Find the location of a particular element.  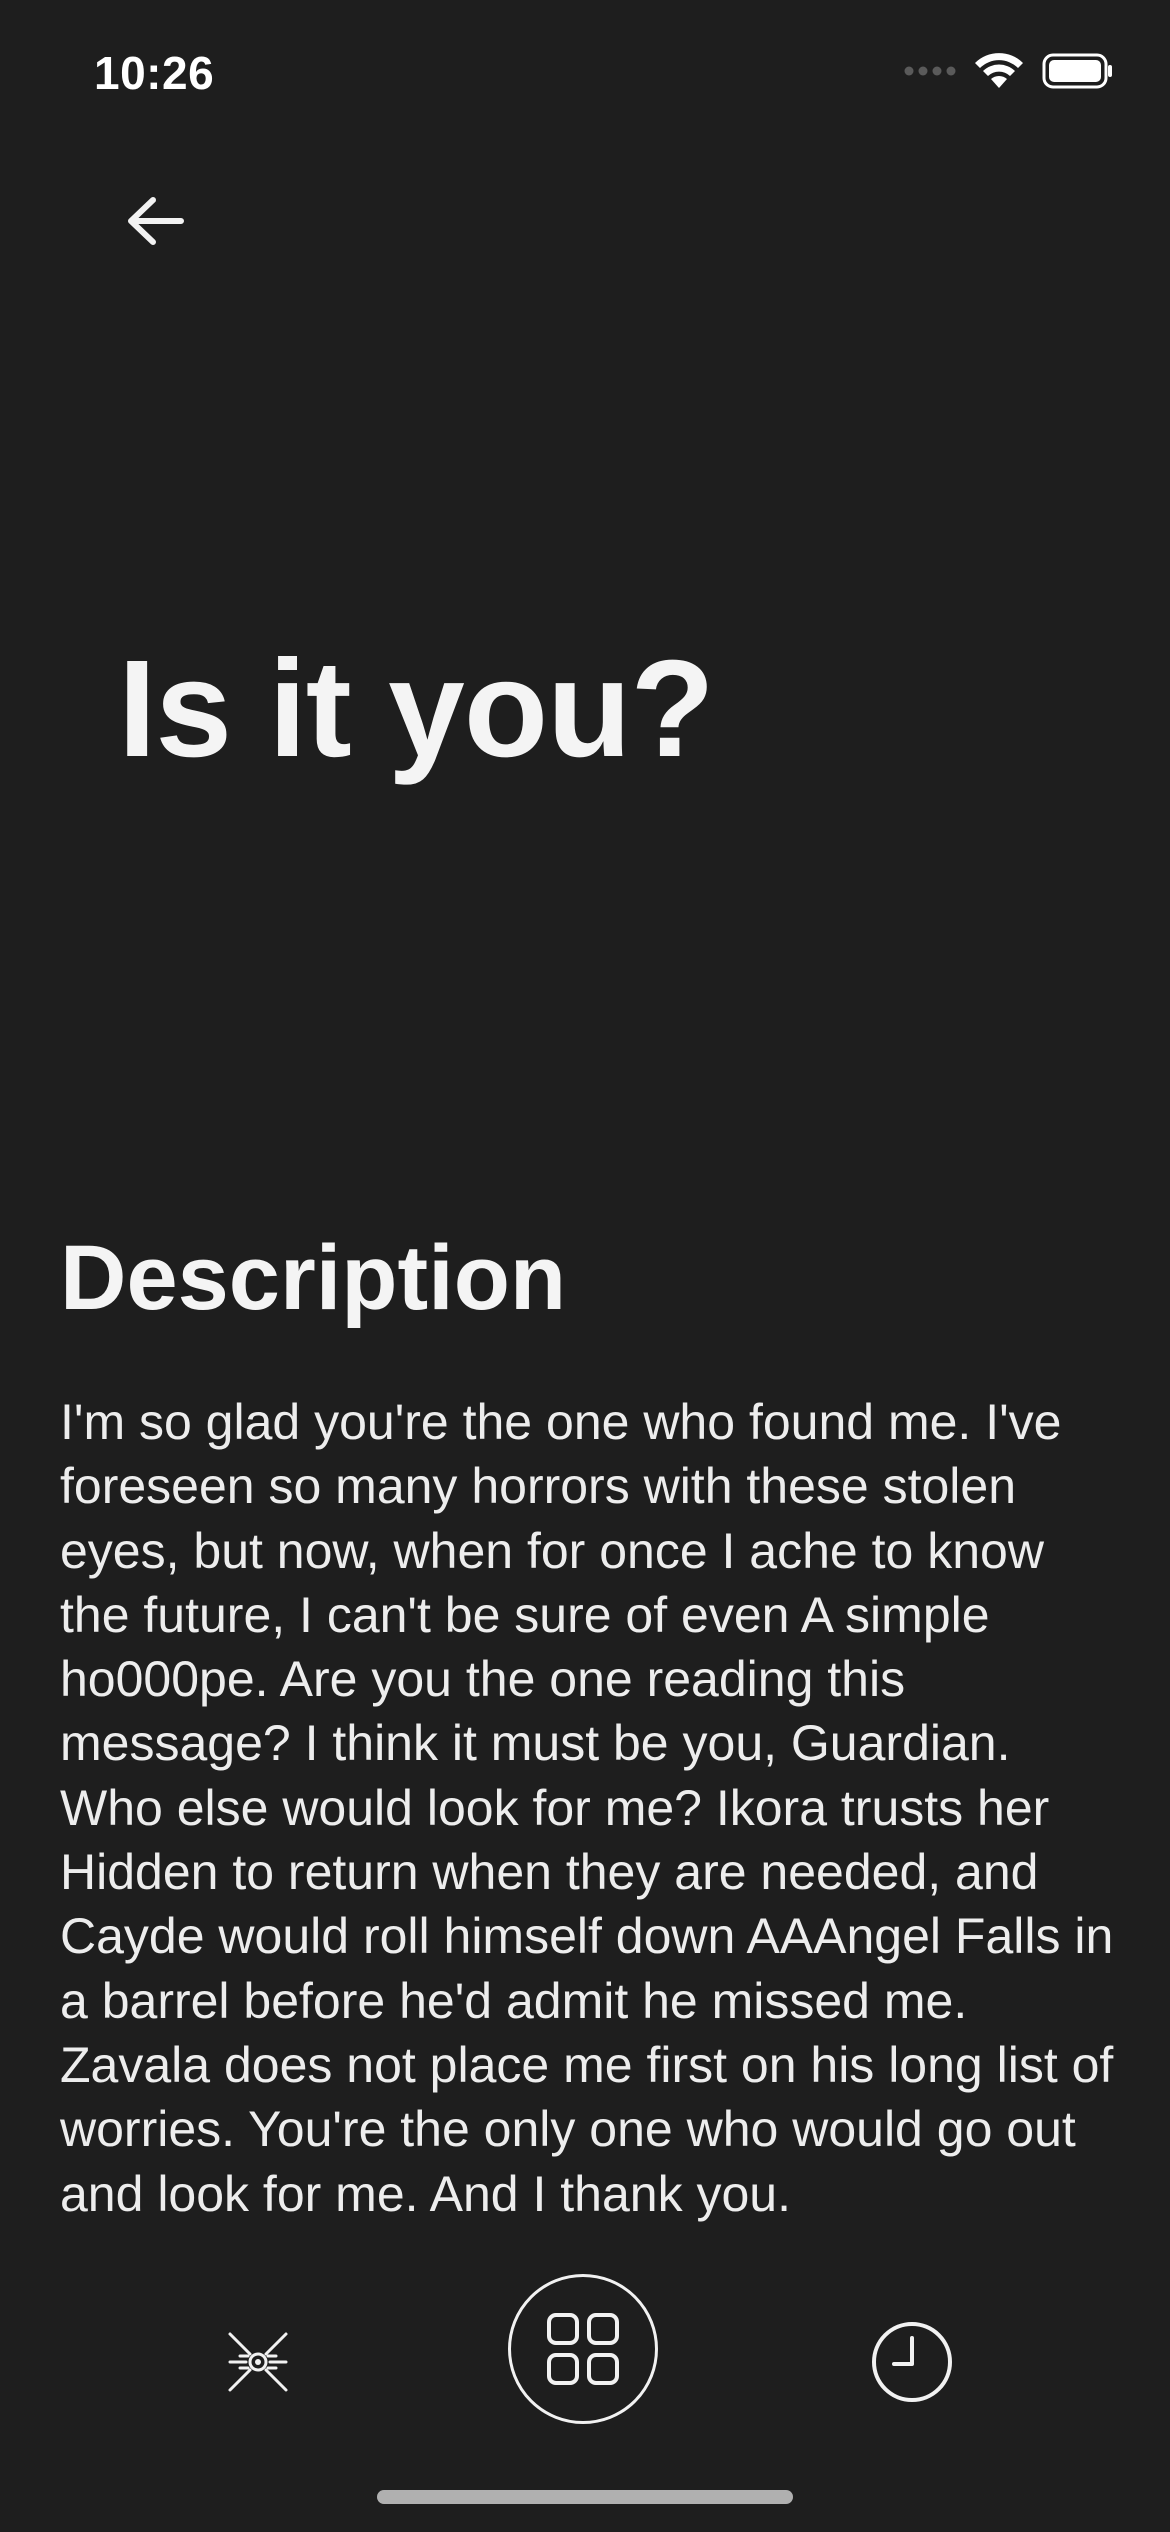

ghost-sun-icon is located at coordinates (258, 2362).